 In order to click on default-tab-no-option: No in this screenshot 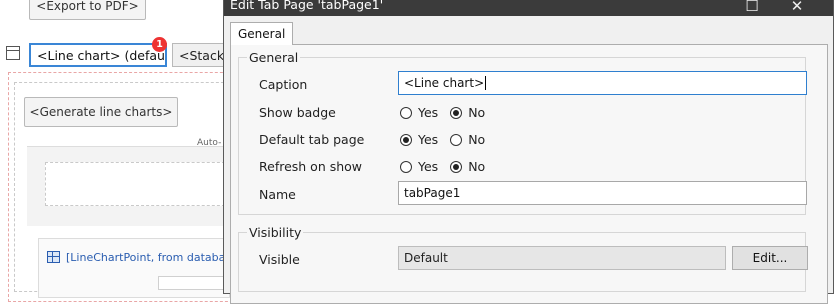, I will do `click(467, 139)`.